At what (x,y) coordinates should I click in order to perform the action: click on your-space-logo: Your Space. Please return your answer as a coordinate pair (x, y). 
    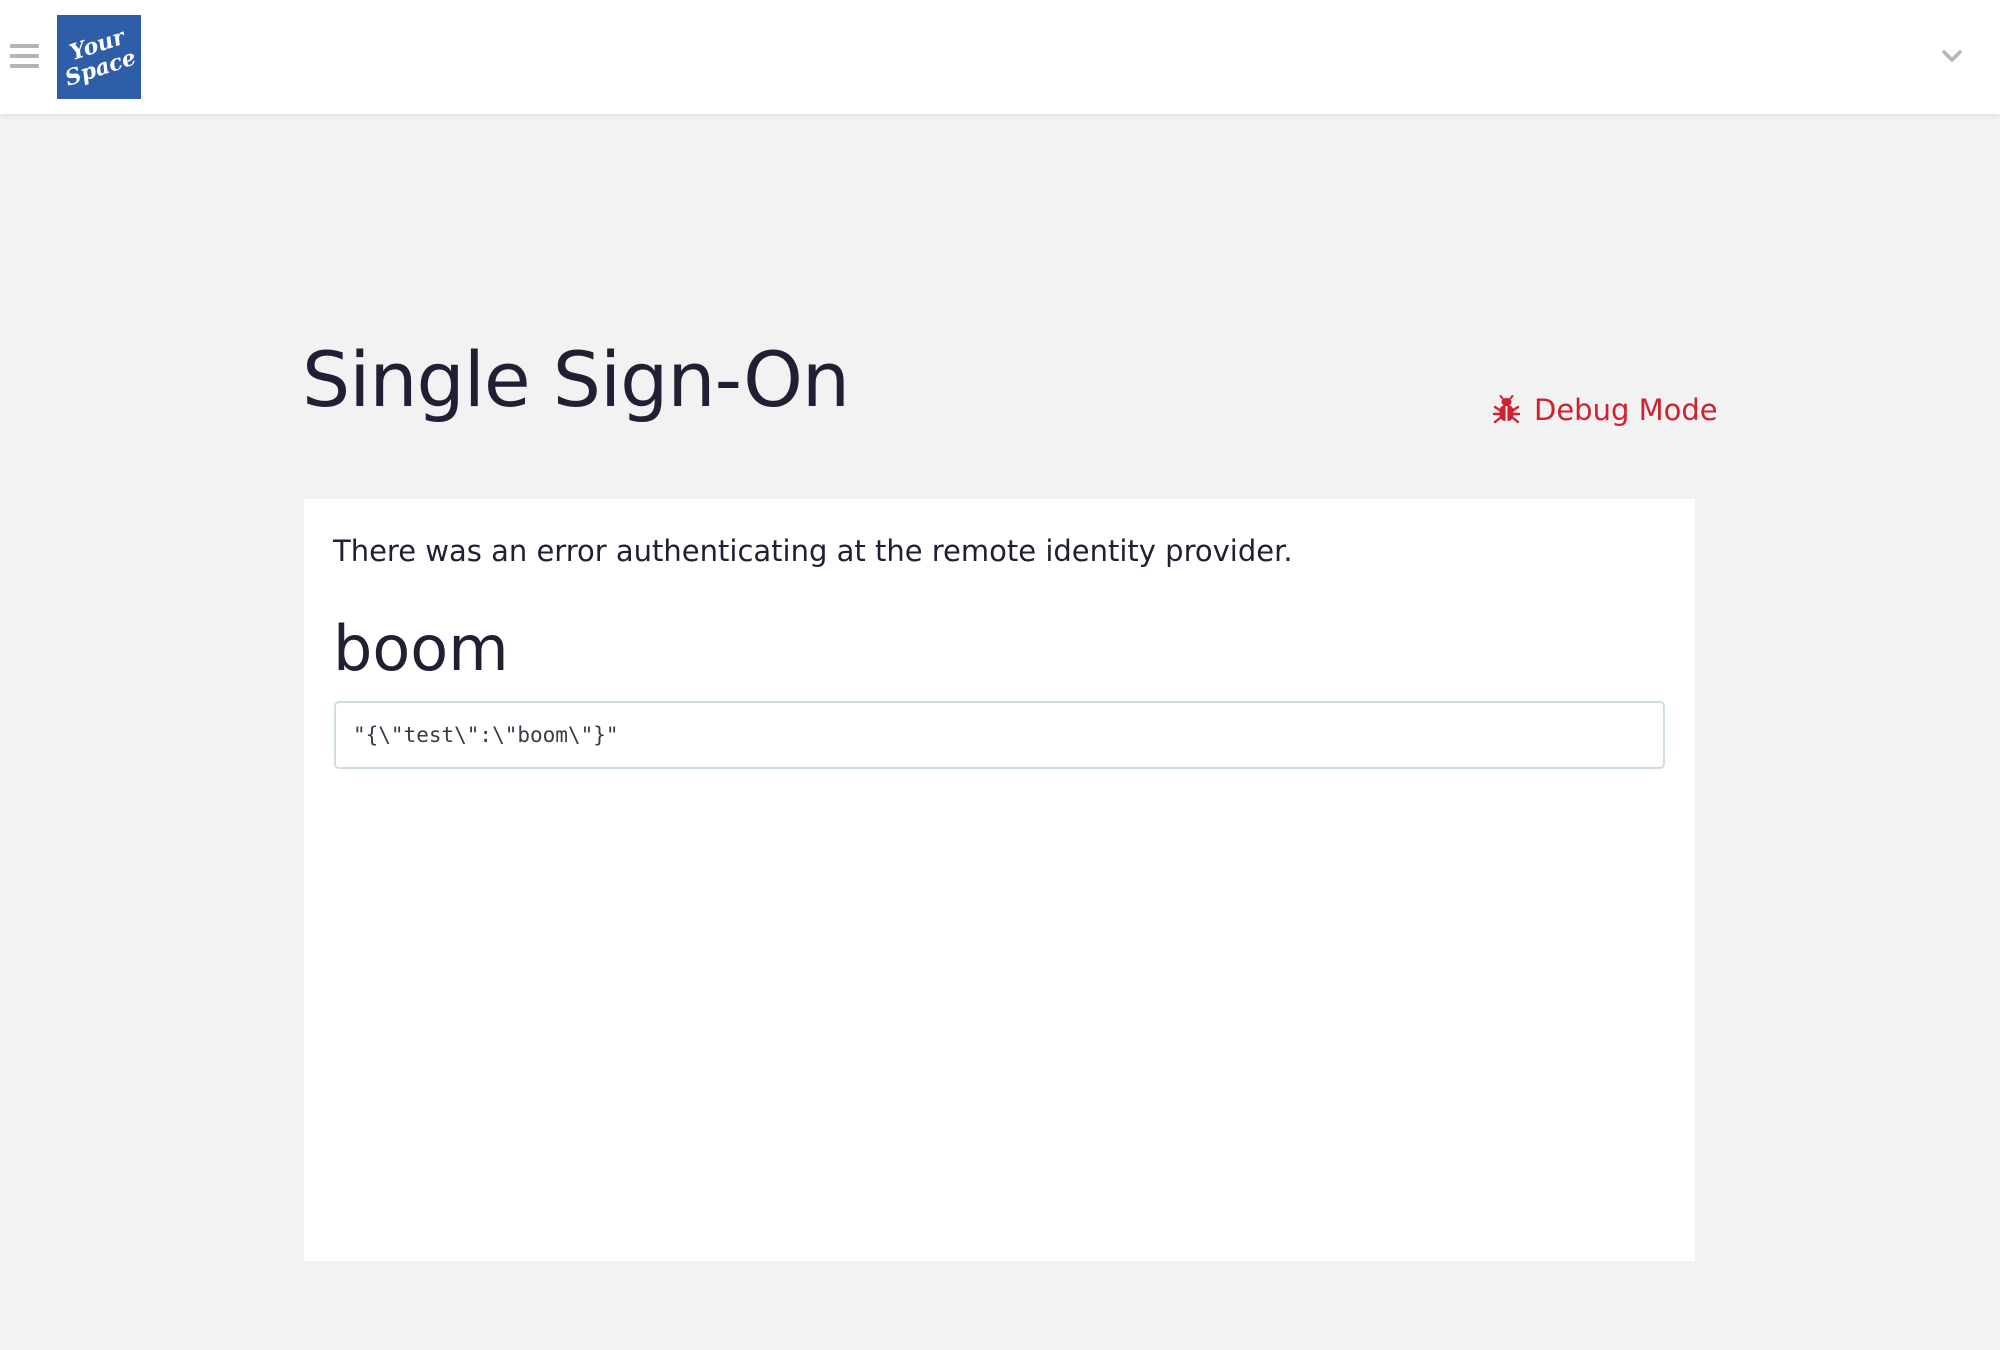
    Looking at the image, I should click on (99, 57).